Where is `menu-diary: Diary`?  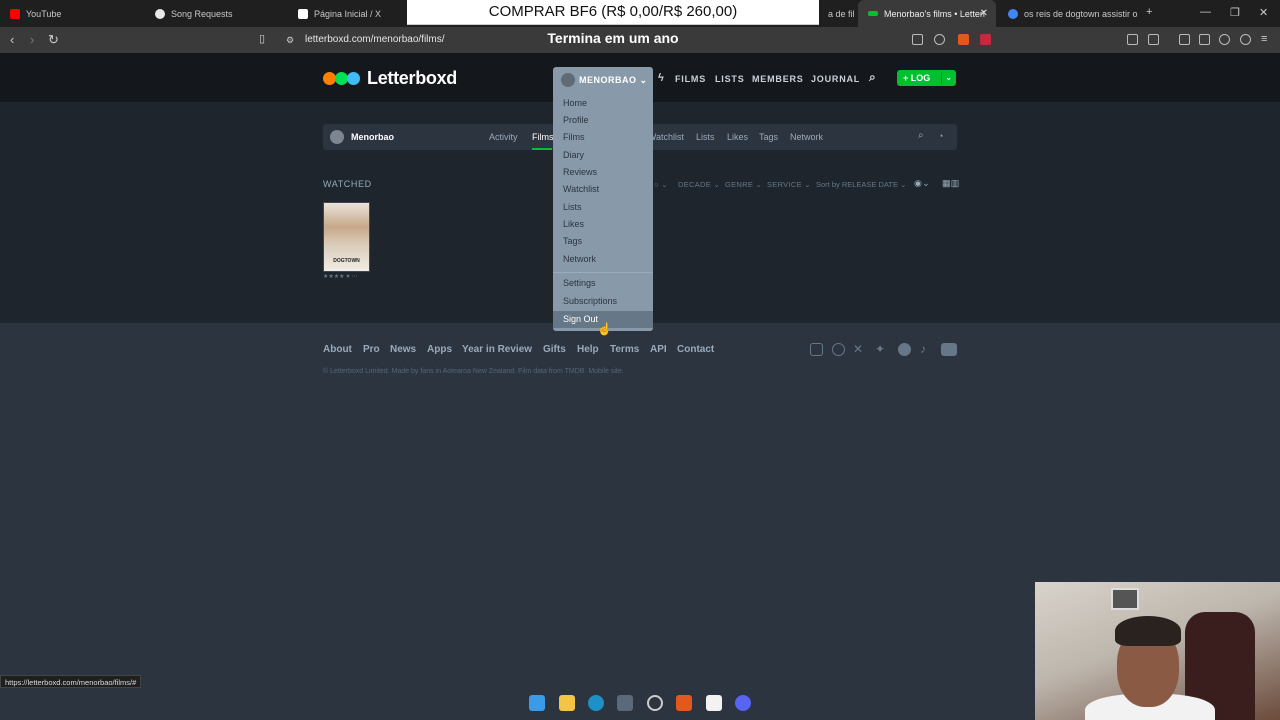
menu-diary: Diary is located at coordinates (573, 155).